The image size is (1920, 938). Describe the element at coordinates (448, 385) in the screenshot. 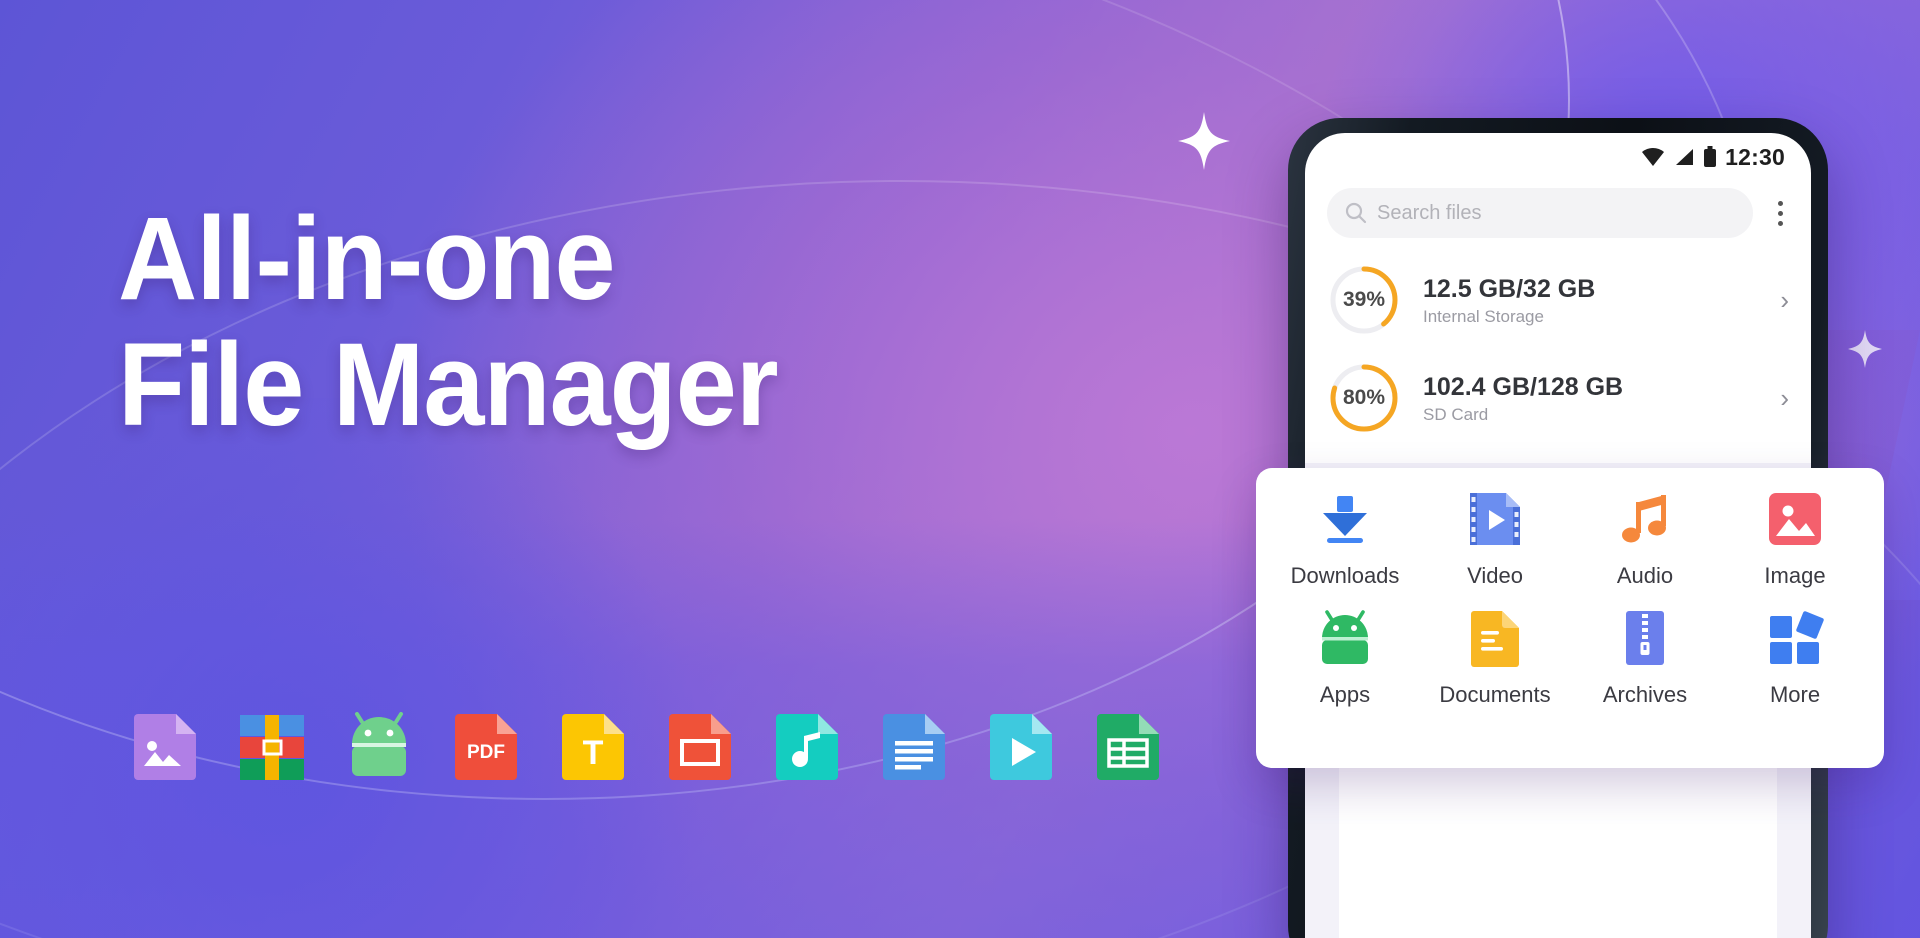

I see `headline-line-2: File Manager` at that location.